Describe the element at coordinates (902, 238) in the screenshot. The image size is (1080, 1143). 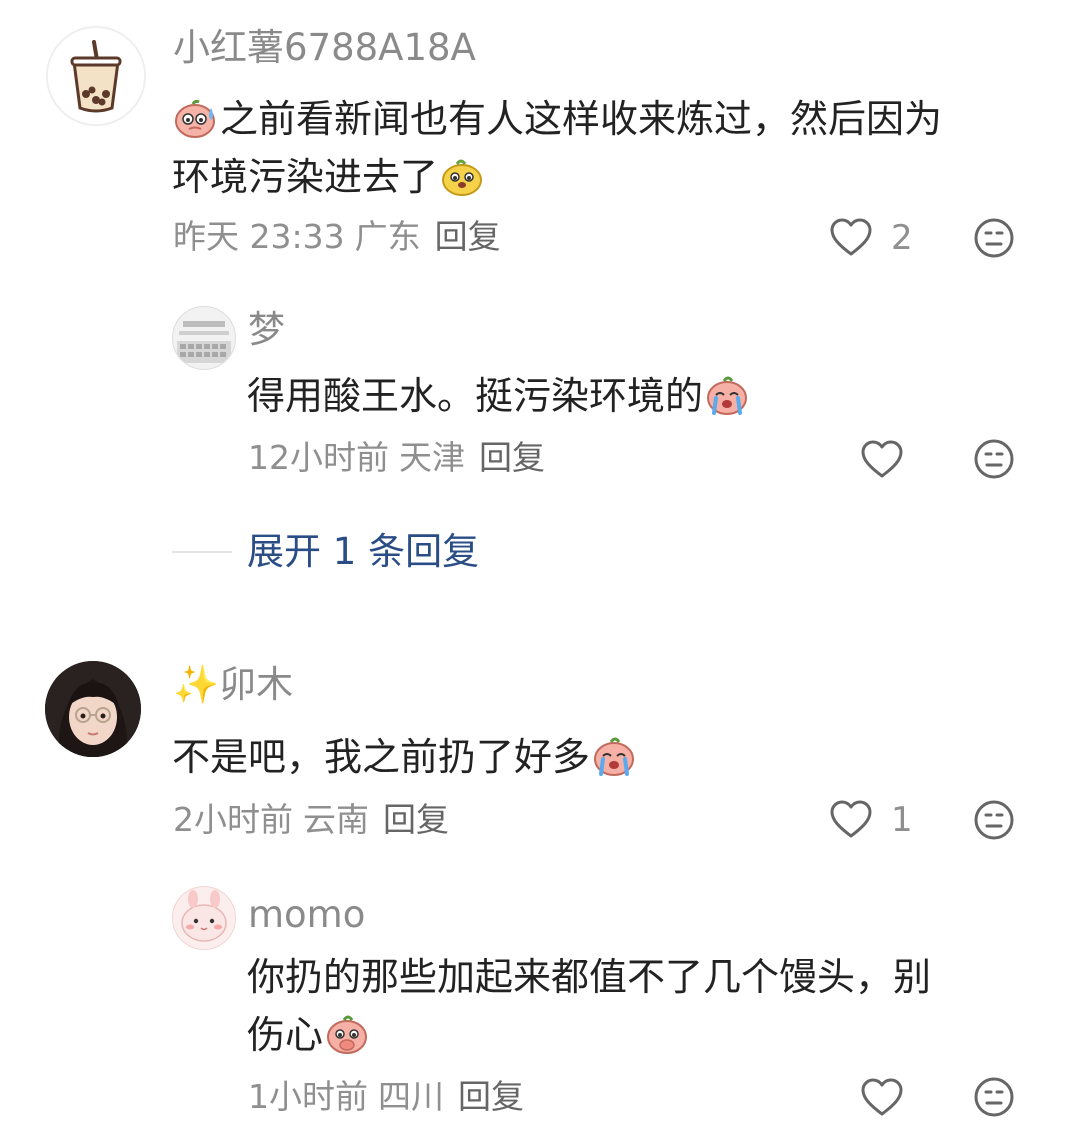
I see `like-count: 2` at that location.